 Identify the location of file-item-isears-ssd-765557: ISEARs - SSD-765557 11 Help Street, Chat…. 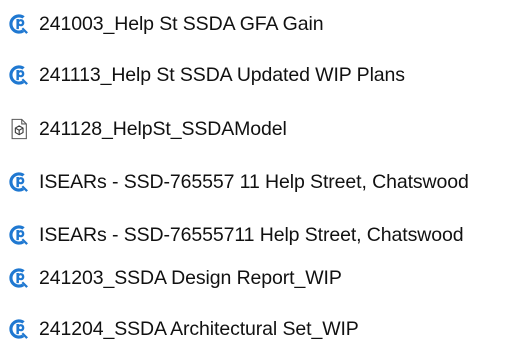
(238, 182).